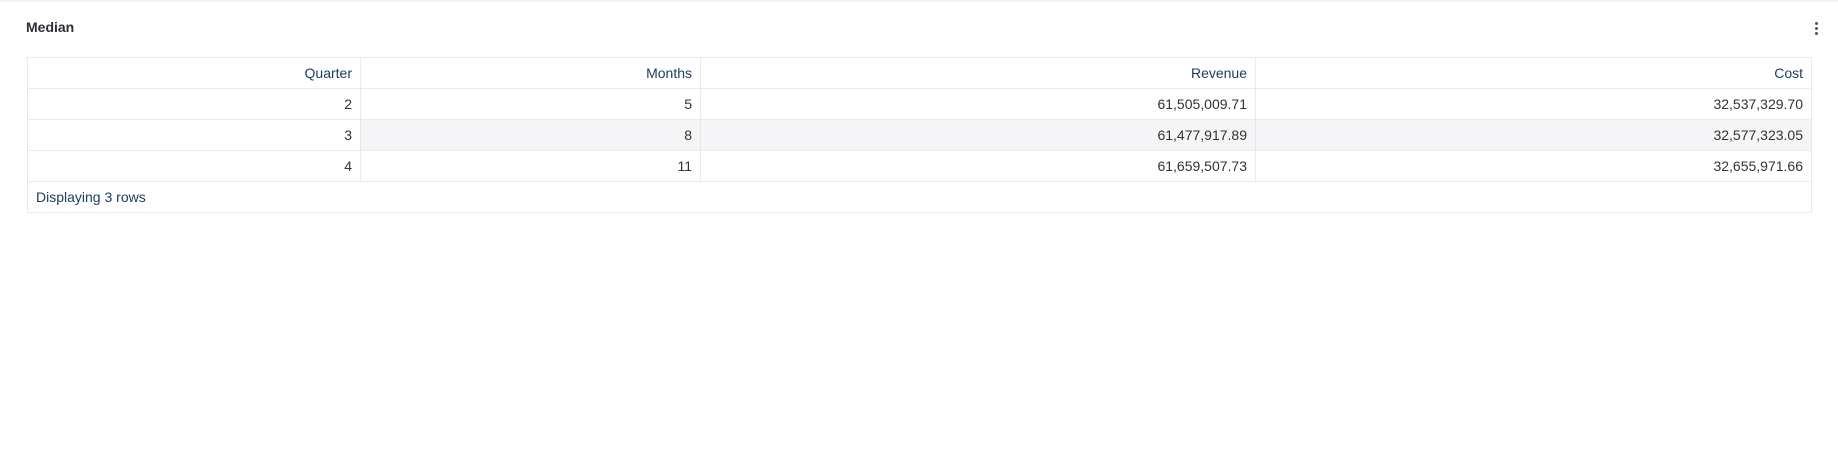 The image size is (1838, 449). What do you see at coordinates (1533, 104) in the screenshot?
I see `cell-cost: 32,537,329.70` at bounding box center [1533, 104].